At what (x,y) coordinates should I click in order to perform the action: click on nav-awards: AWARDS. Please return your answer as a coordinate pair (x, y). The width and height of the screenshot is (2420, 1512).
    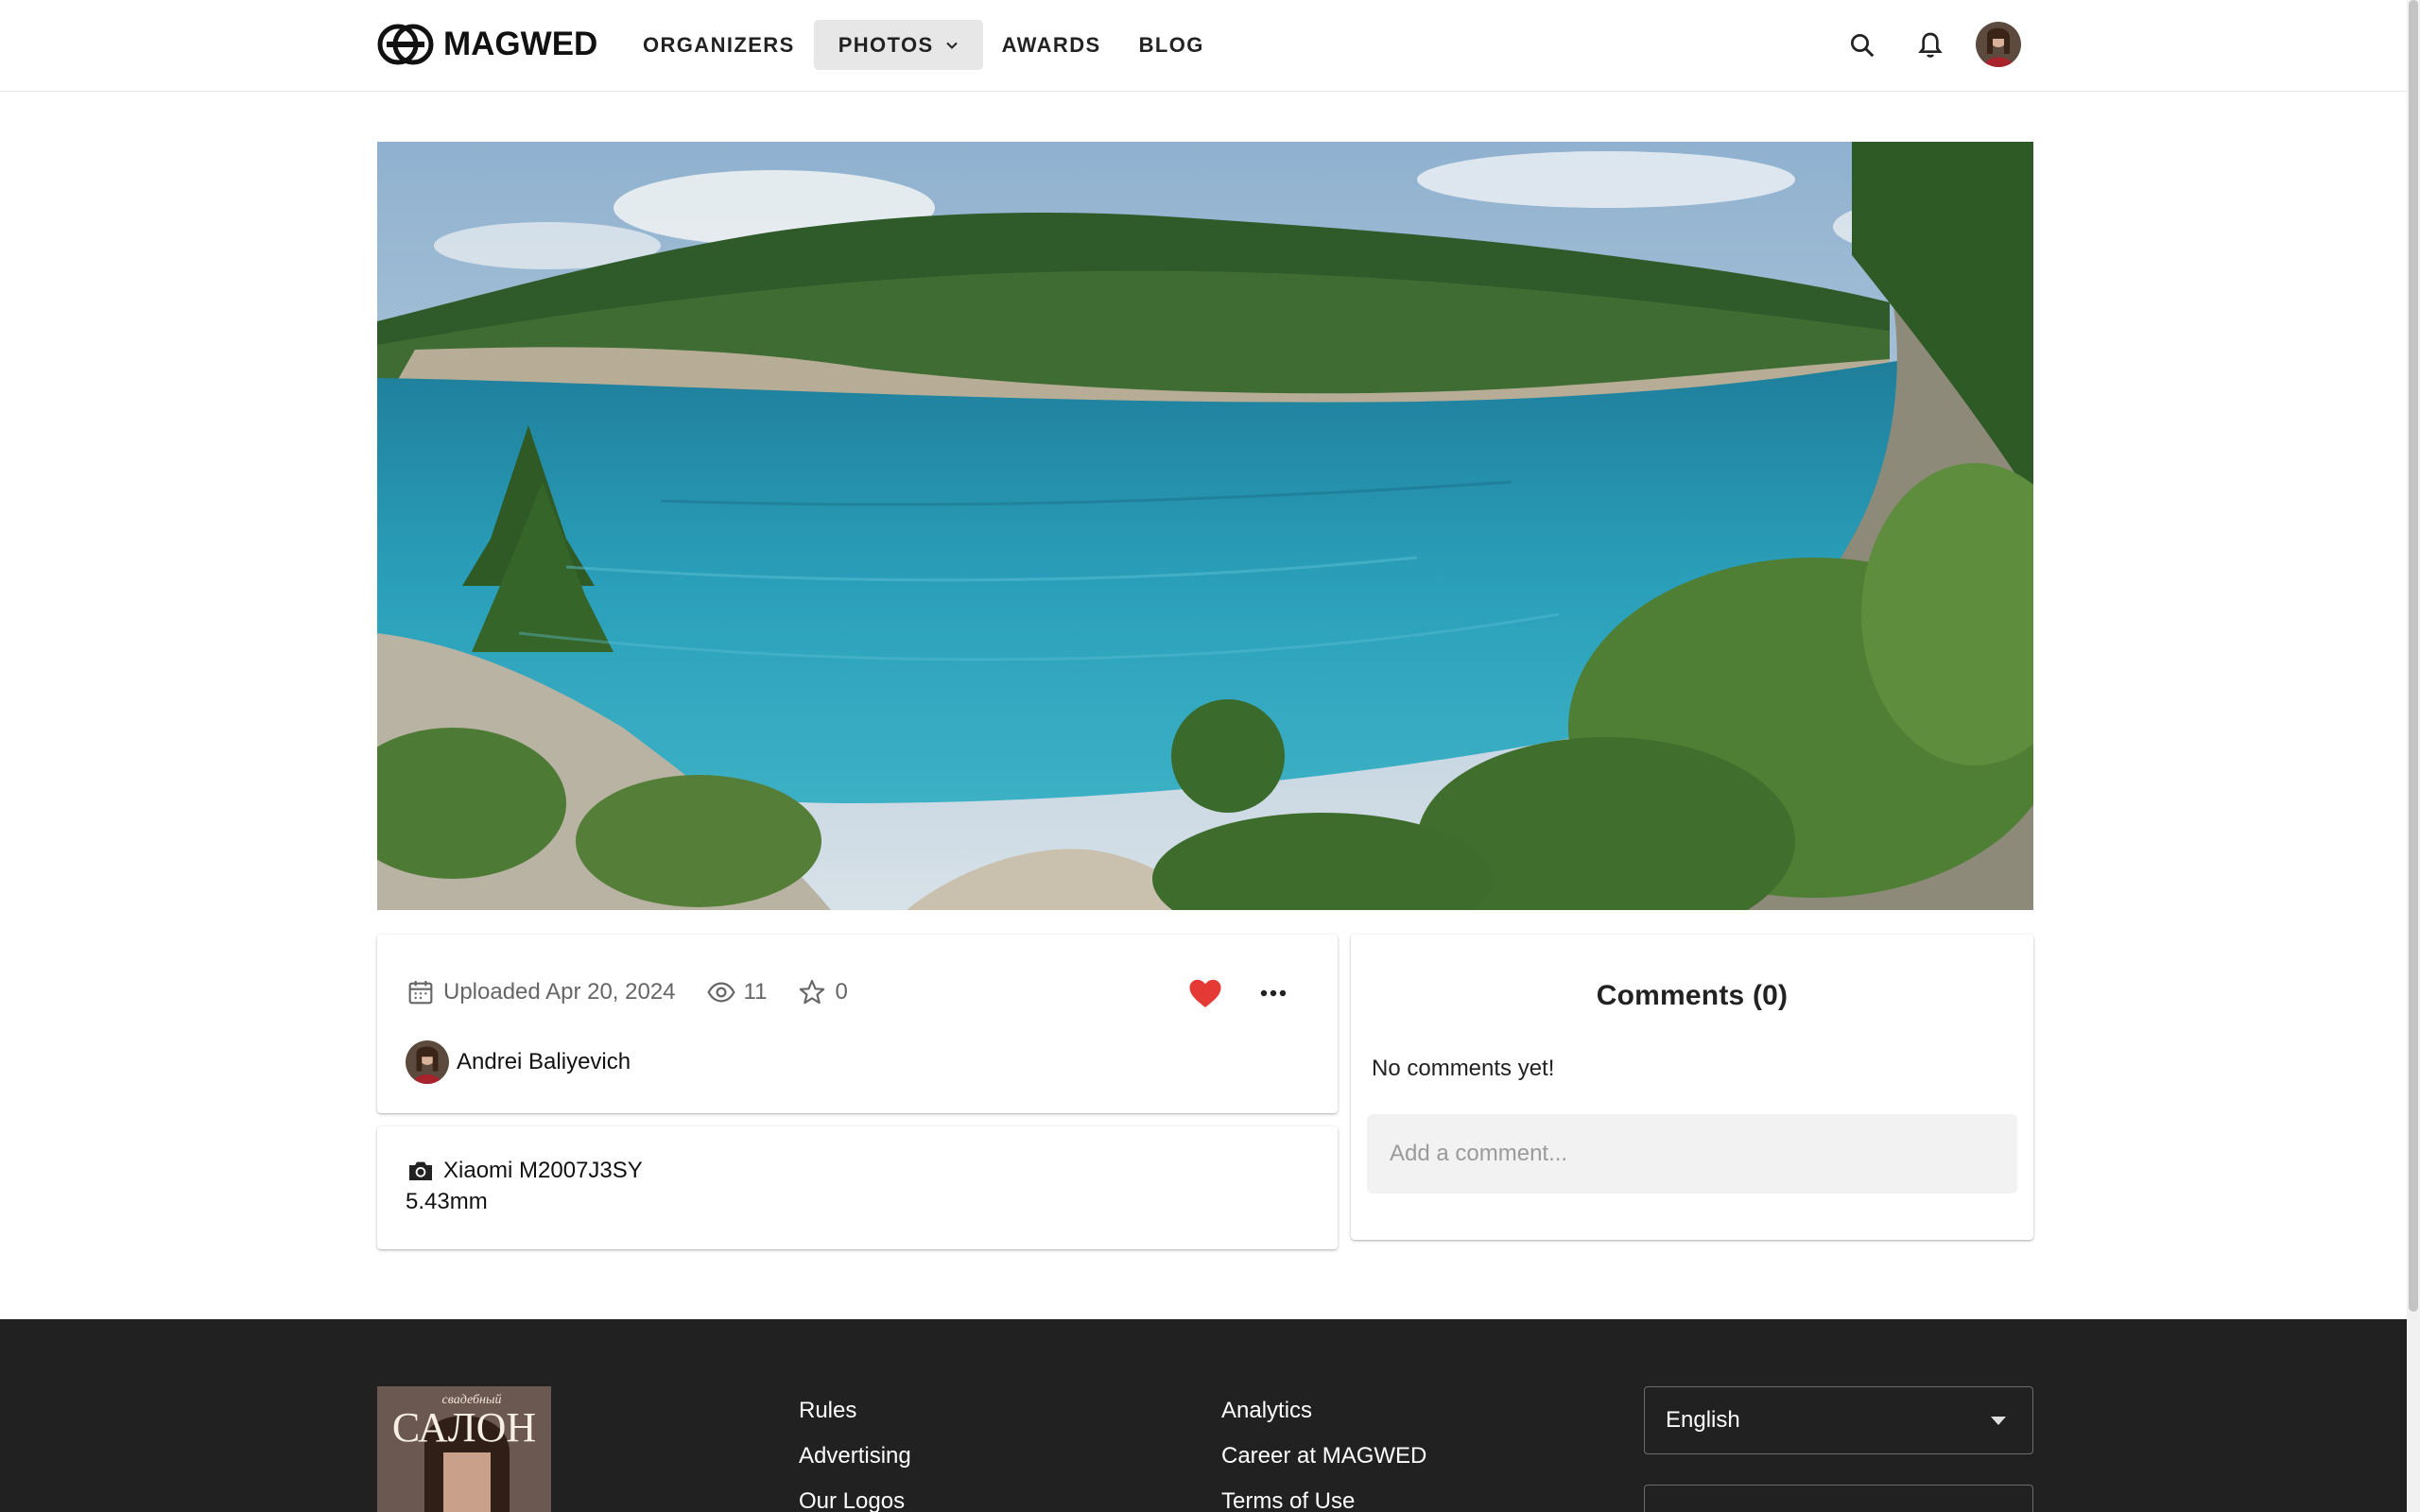
    Looking at the image, I should click on (1051, 45).